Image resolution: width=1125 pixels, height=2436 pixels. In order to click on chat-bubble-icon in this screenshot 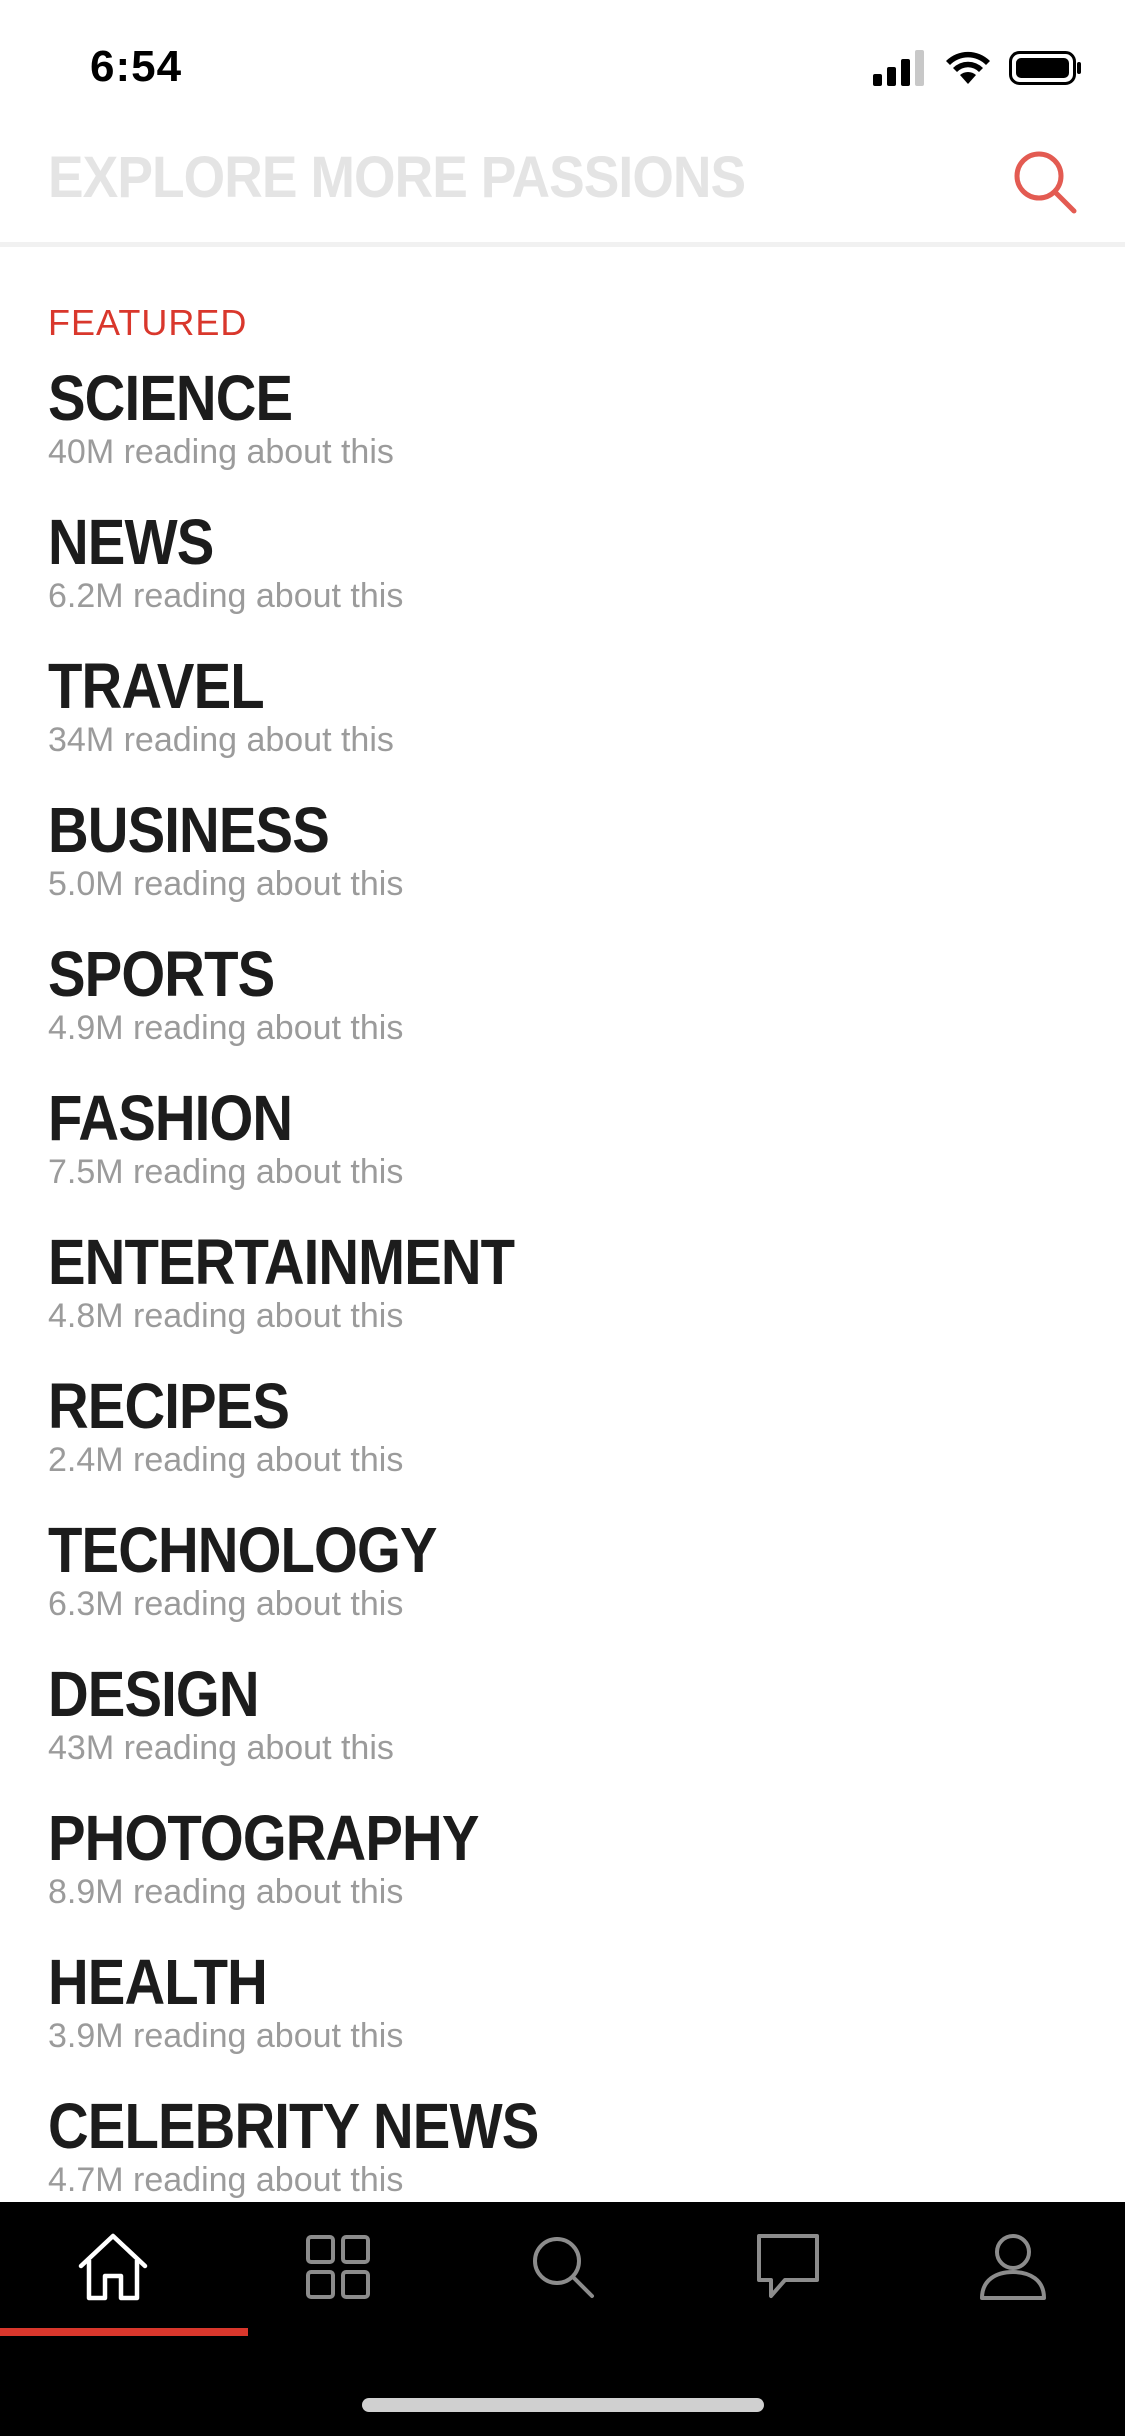, I will do `click(787, 2266)`.